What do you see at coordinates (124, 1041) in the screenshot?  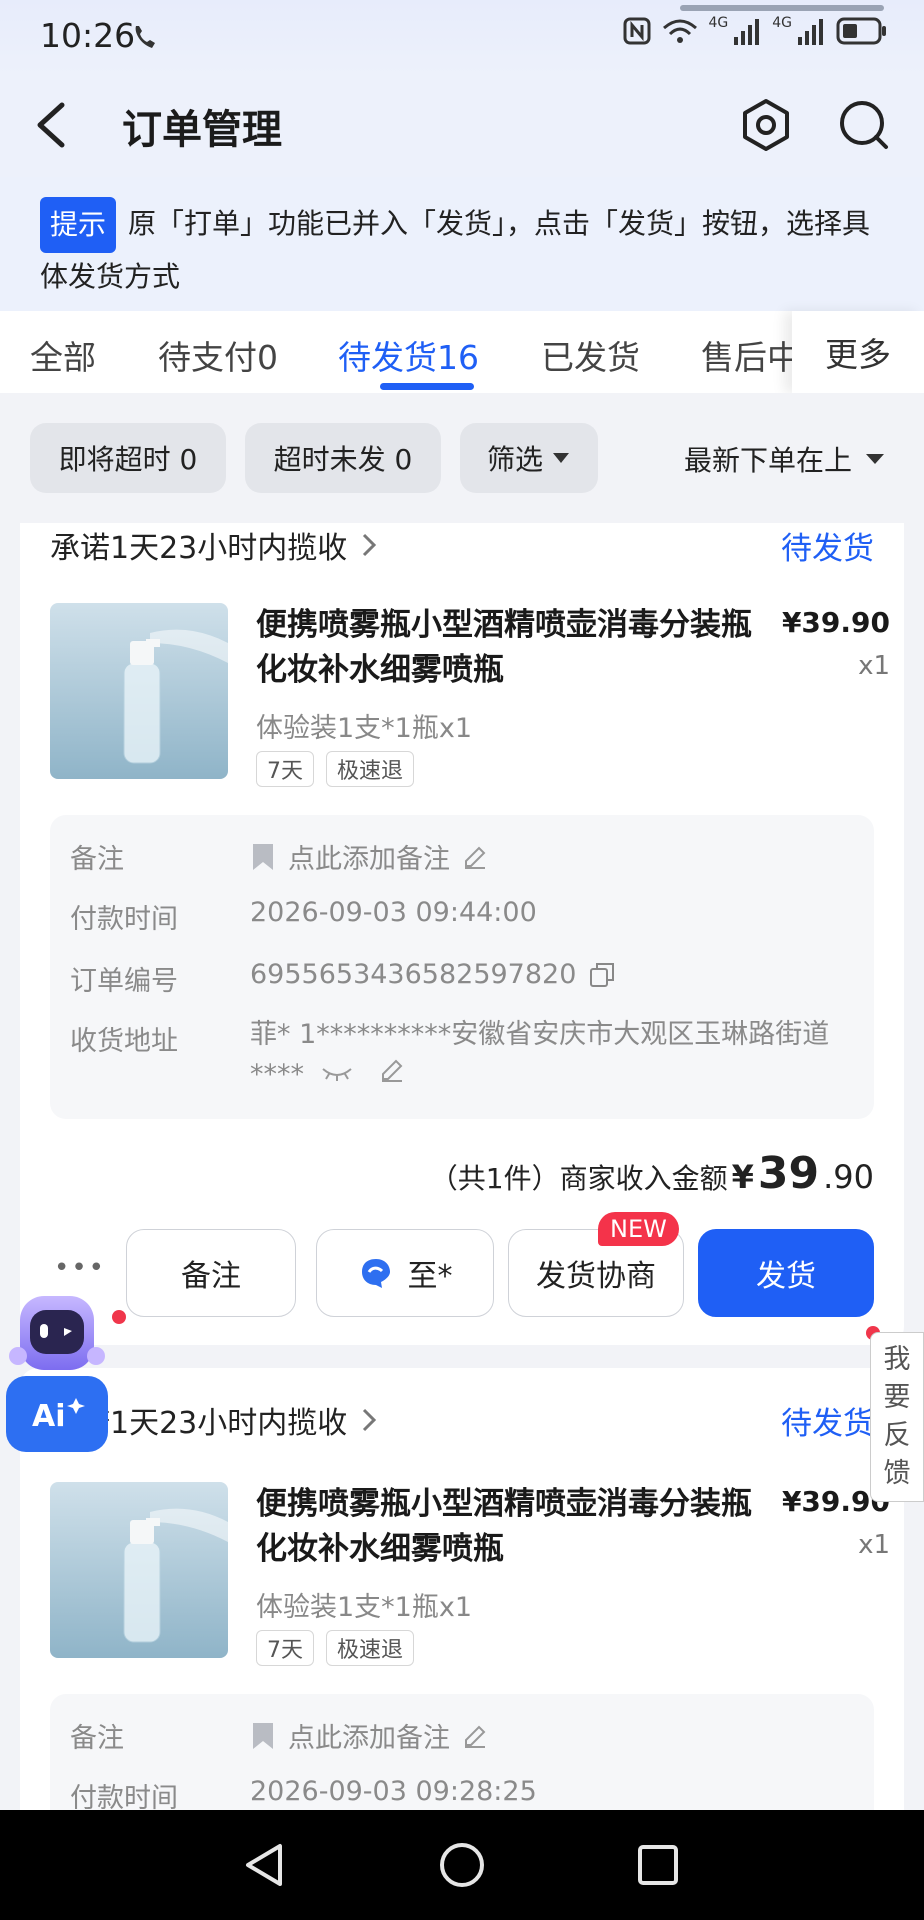 I see `address-label: 收货地址` at bounding box center [124, 1041].